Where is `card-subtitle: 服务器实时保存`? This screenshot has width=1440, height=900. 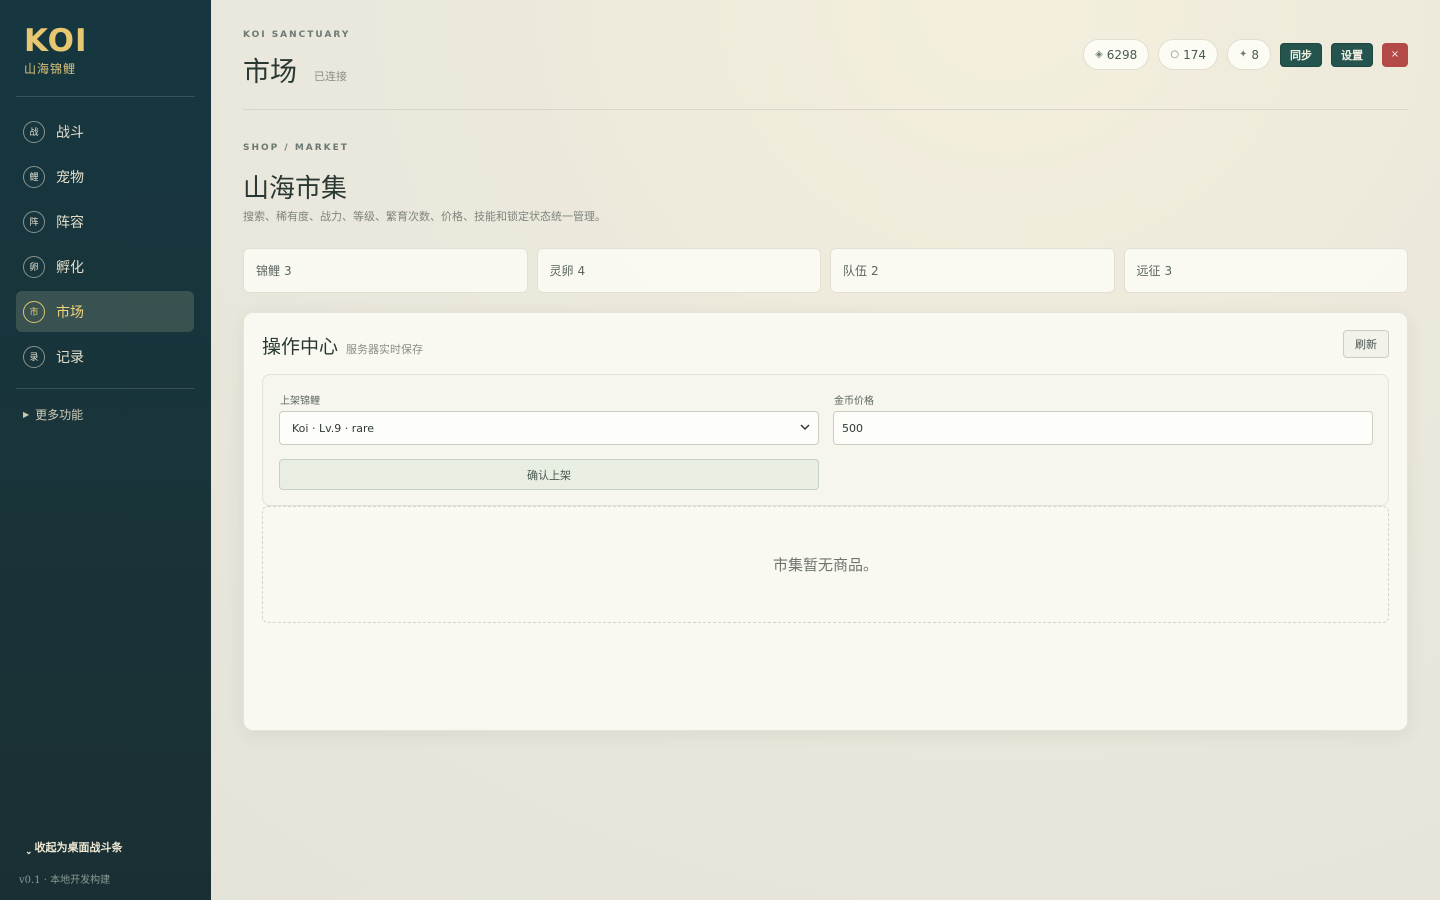 card-subtitle: 服务器实时保存 is located at coordinates (384, 349).